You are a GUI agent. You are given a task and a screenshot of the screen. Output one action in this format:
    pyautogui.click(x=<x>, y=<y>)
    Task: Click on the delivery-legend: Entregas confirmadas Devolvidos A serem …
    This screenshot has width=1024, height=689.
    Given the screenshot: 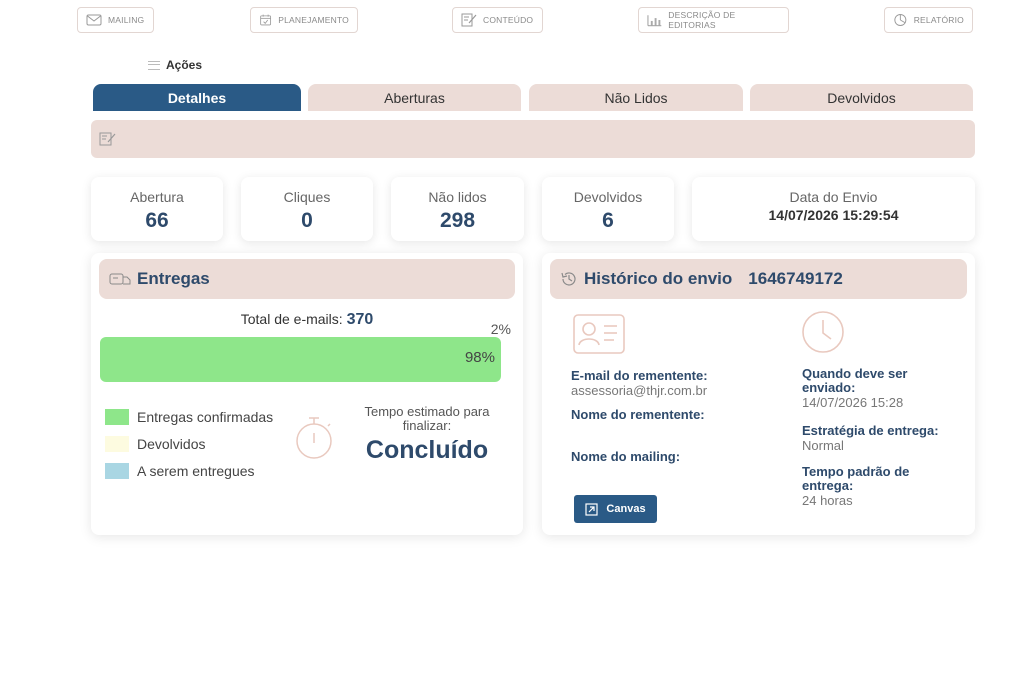 What is the action you would take?
    pyautogui.click(x=189, y=443)
    